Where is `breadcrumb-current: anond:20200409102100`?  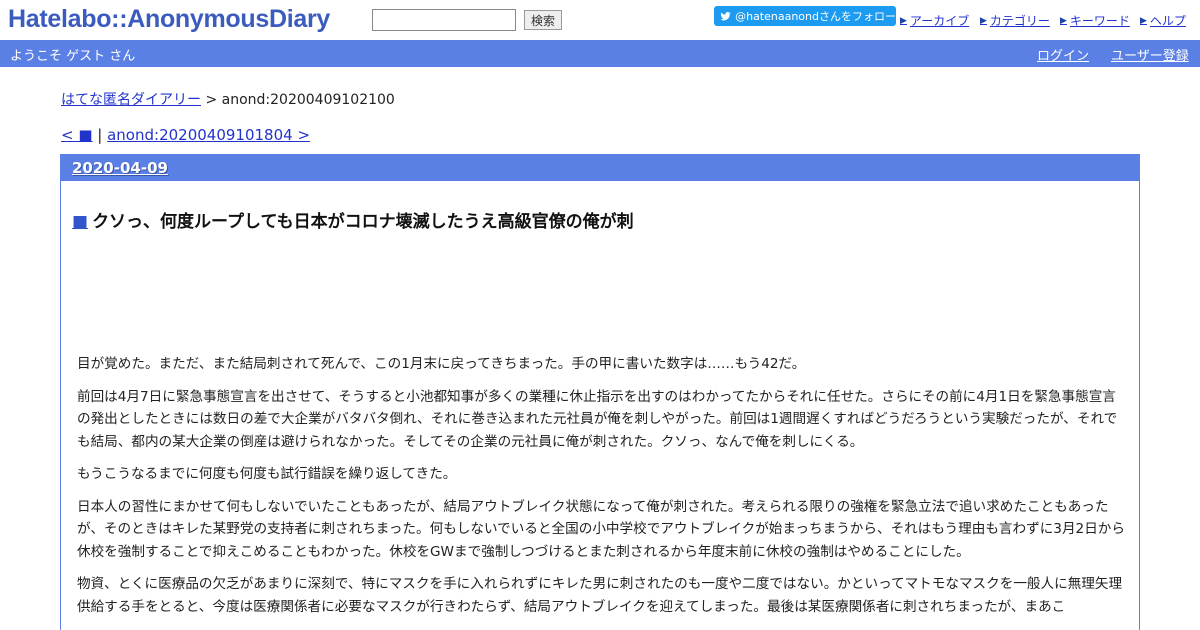 breadcrumb-current: anond:20200409102100 is located at coordinates (308, 100).